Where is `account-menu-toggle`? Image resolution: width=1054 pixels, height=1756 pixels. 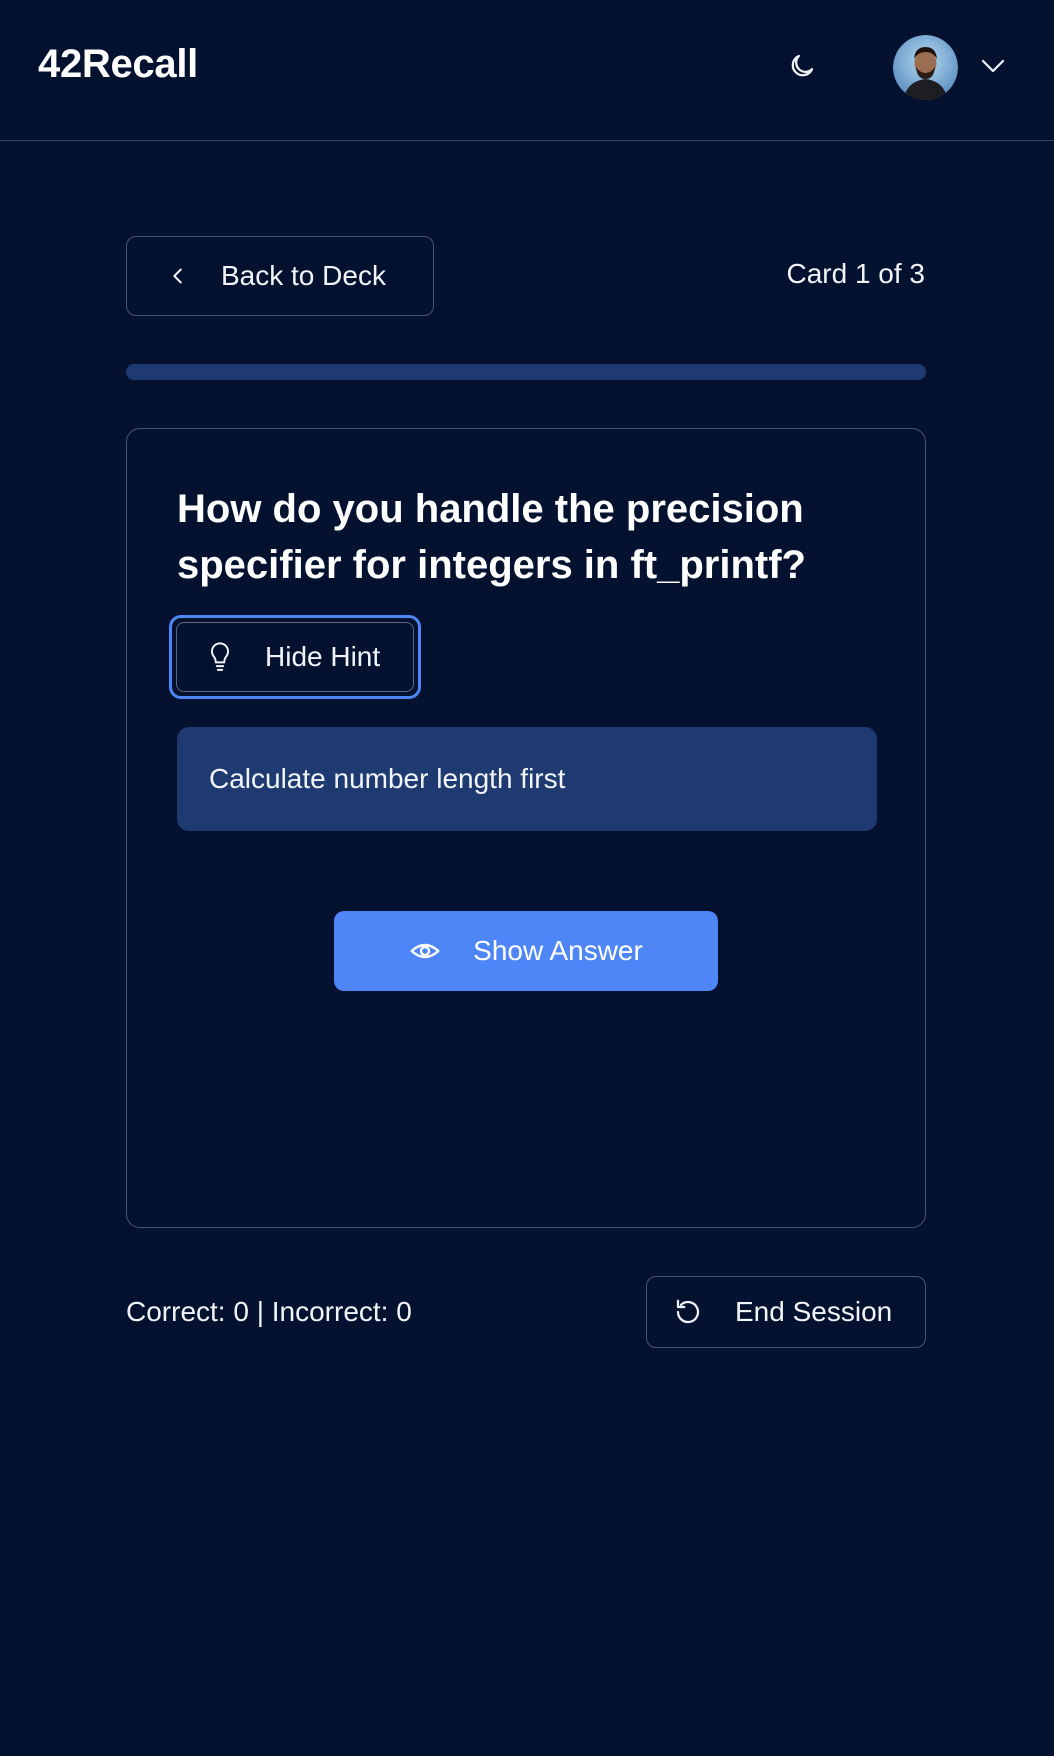
account-menu-toggle is located at coordinates (993, 68).